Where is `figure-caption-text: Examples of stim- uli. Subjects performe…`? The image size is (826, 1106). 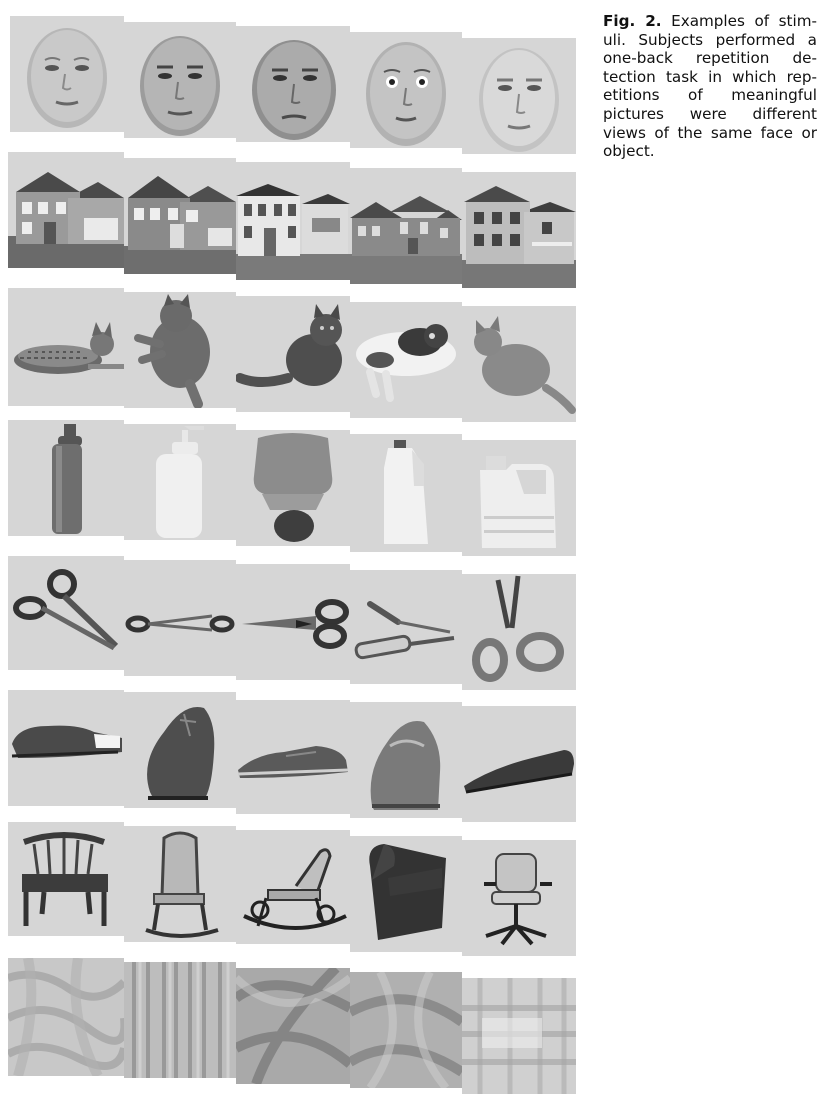
figure-caption-text: Examples of stim- uli. Subjects performe… is located at coordinates (710, 86).